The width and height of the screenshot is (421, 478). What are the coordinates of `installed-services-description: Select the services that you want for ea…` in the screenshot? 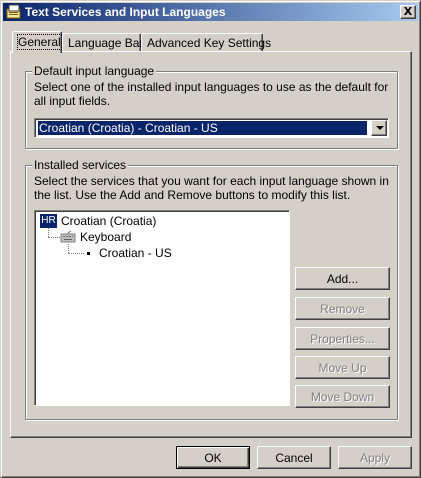 It's located at (211, 188).